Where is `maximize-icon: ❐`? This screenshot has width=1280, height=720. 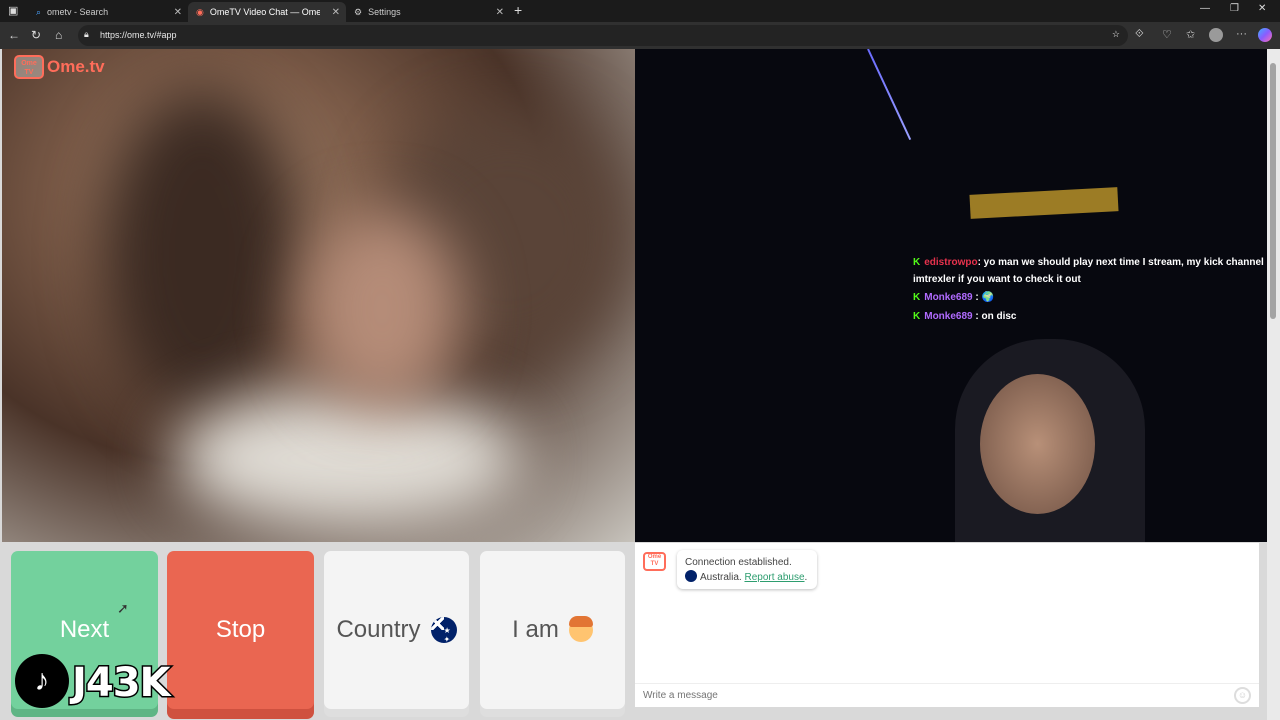
maximize-icon: ❐ is located at coordinates (1234, 8).